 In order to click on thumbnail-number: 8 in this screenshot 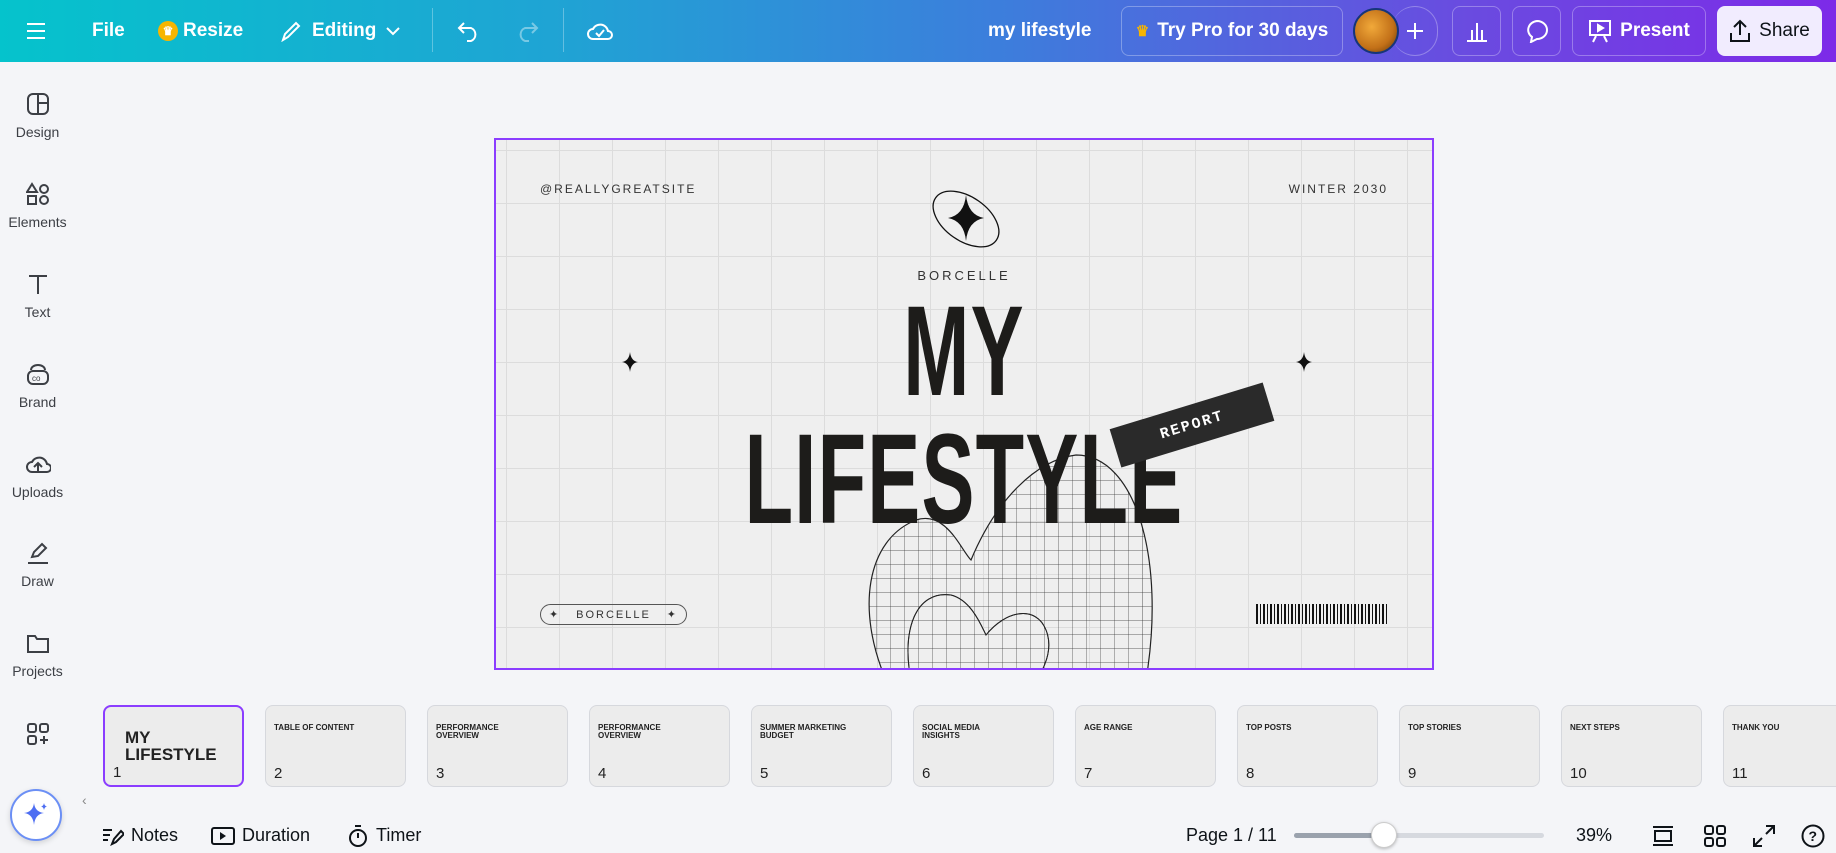, I will do `click(1250, 773)`.